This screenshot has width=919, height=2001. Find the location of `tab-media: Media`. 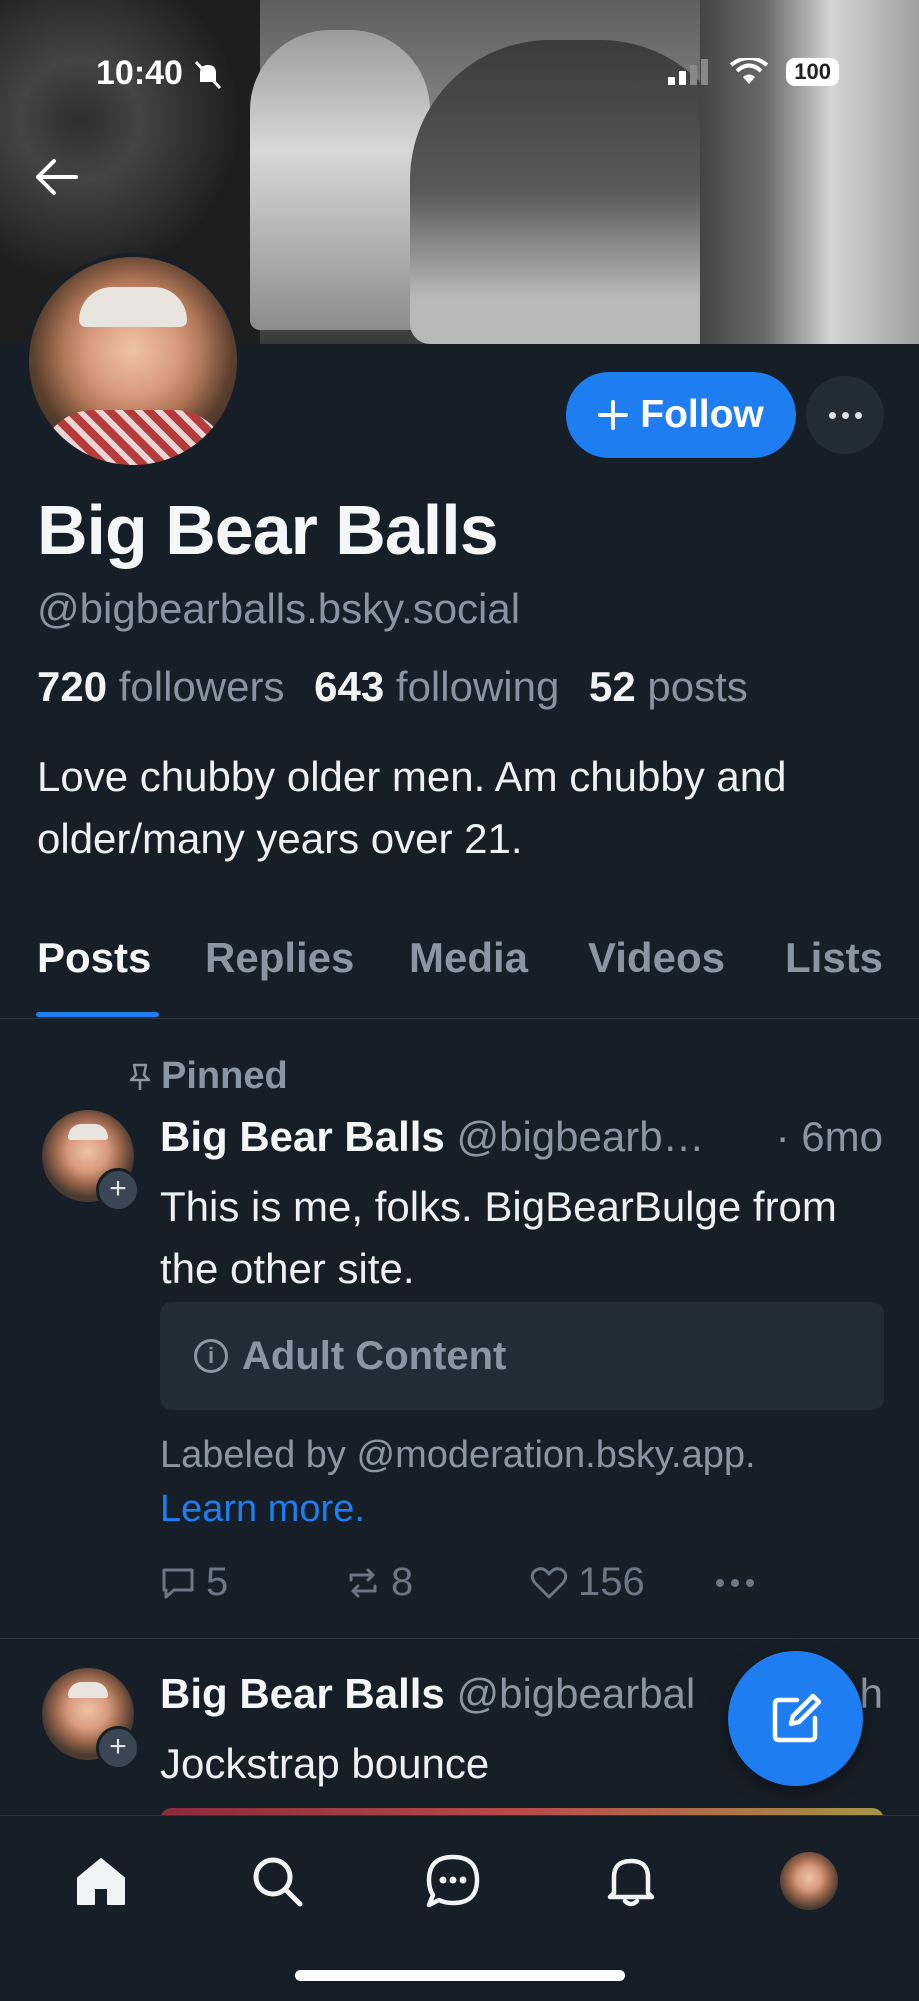

tab-media: Media is located at coordinates (468, 958).